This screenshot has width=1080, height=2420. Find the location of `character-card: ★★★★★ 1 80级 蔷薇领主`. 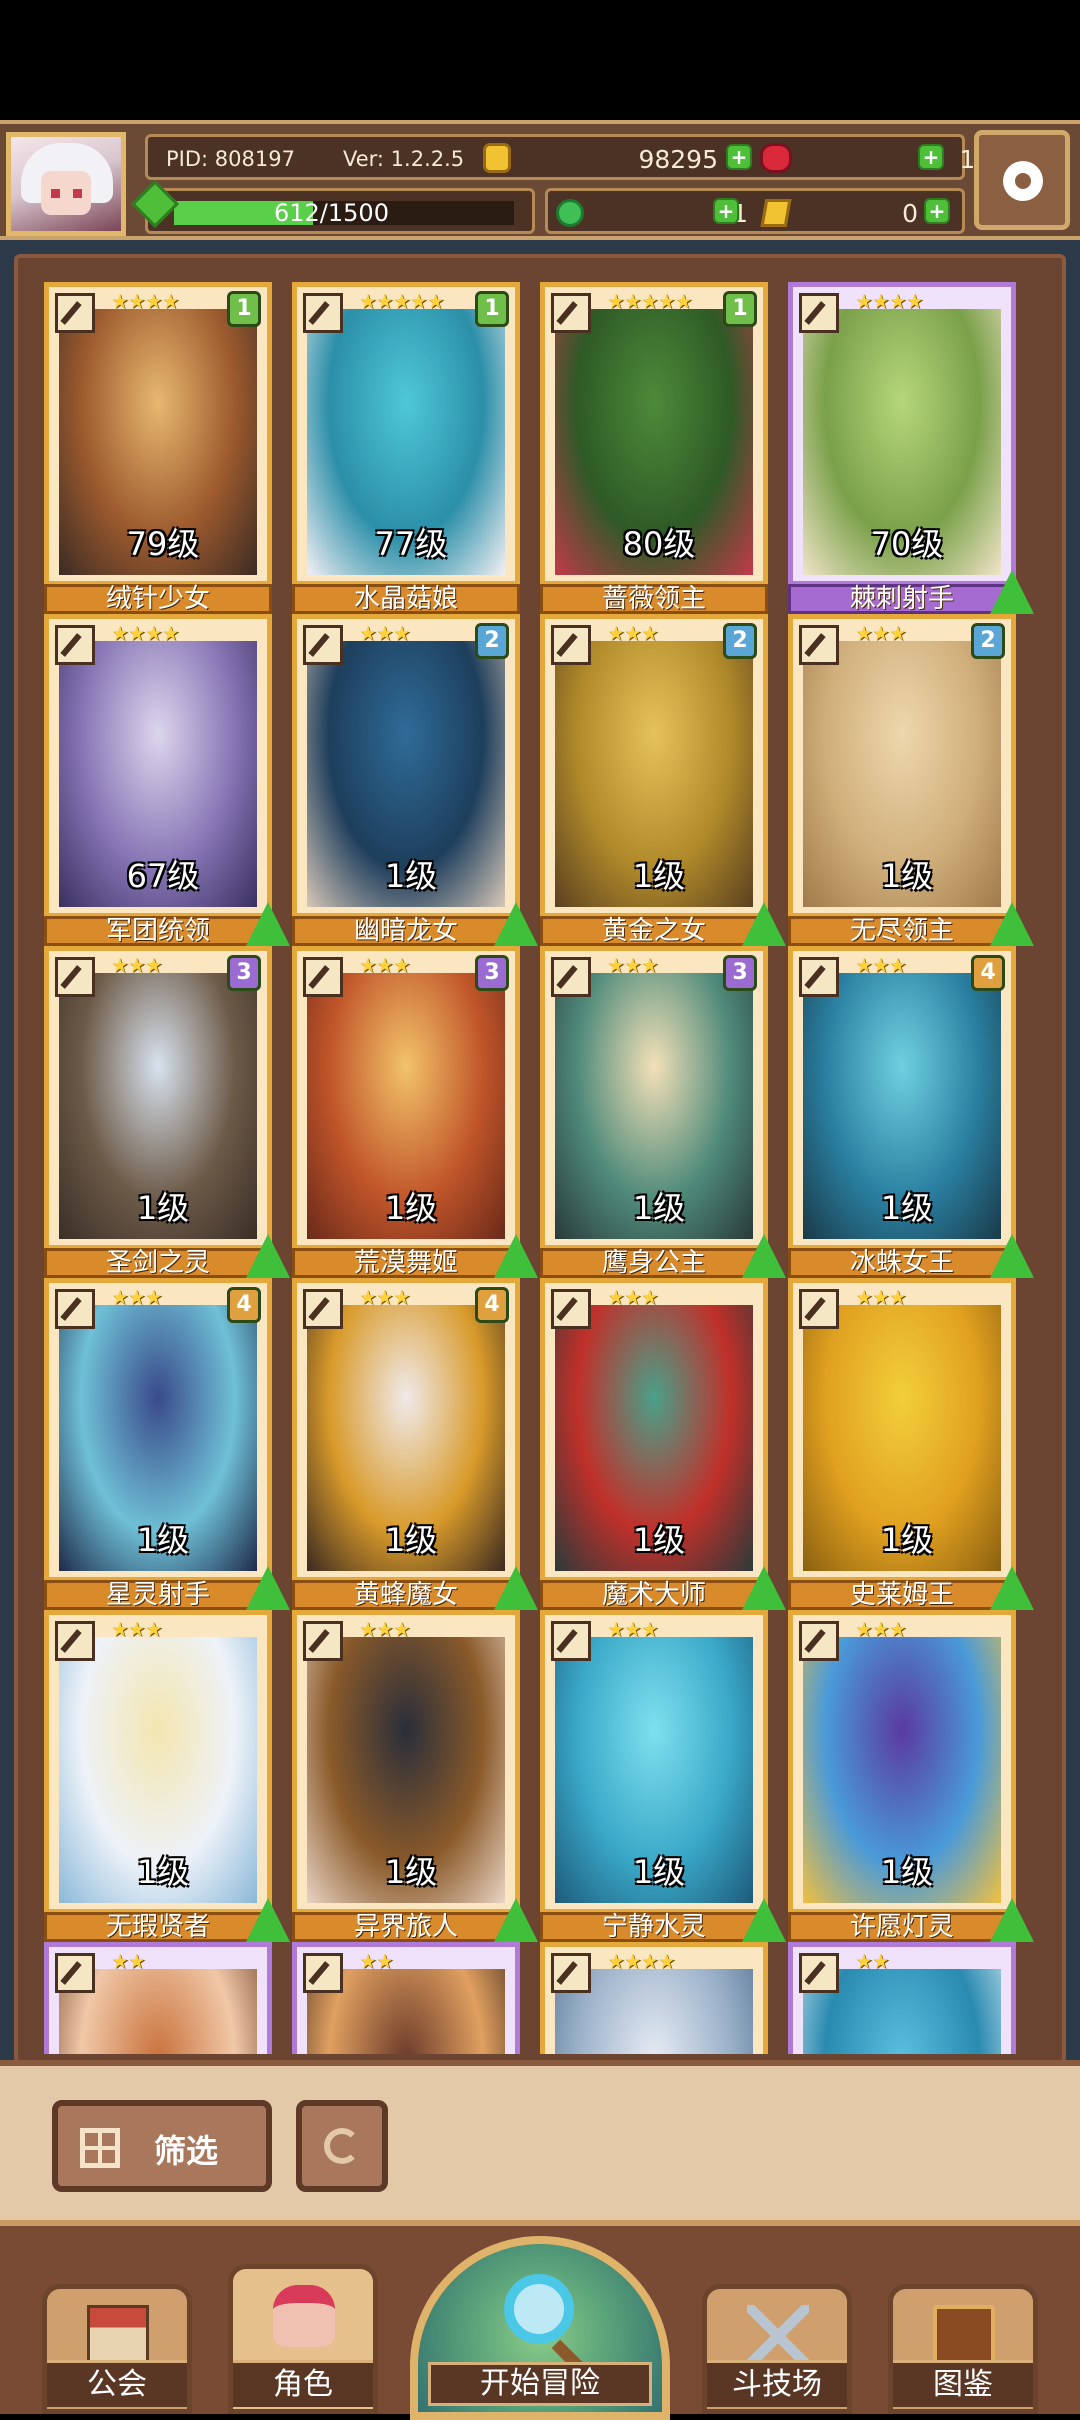

character-card: ★★★★★ 1 80级 蔷薇领主 is located at coordinates (654, 448).